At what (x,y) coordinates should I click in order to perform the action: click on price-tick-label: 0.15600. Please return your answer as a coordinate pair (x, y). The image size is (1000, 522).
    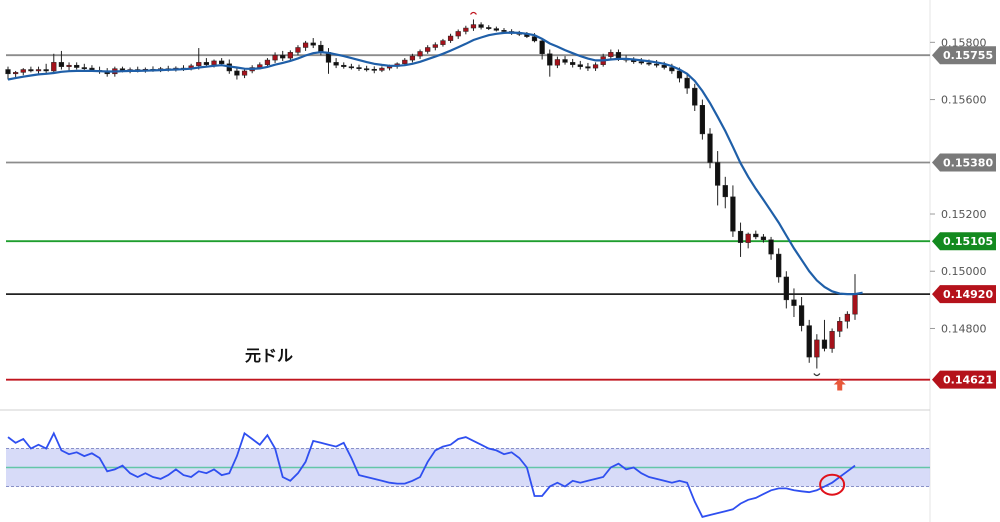
    Looking at the image, I should click on (964, 100).